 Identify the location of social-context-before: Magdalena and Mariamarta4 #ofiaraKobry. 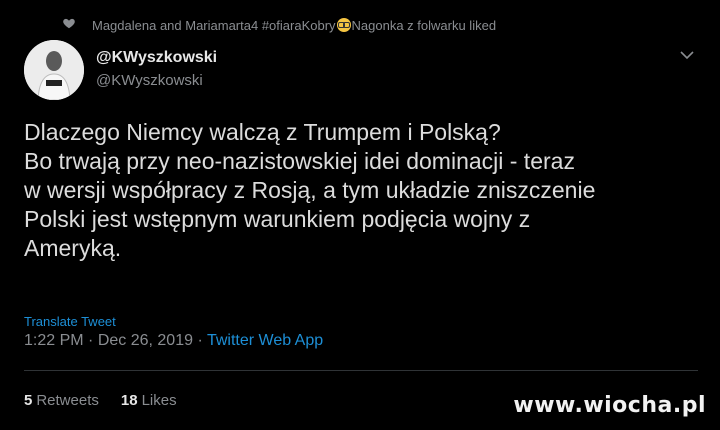
(214, 25).